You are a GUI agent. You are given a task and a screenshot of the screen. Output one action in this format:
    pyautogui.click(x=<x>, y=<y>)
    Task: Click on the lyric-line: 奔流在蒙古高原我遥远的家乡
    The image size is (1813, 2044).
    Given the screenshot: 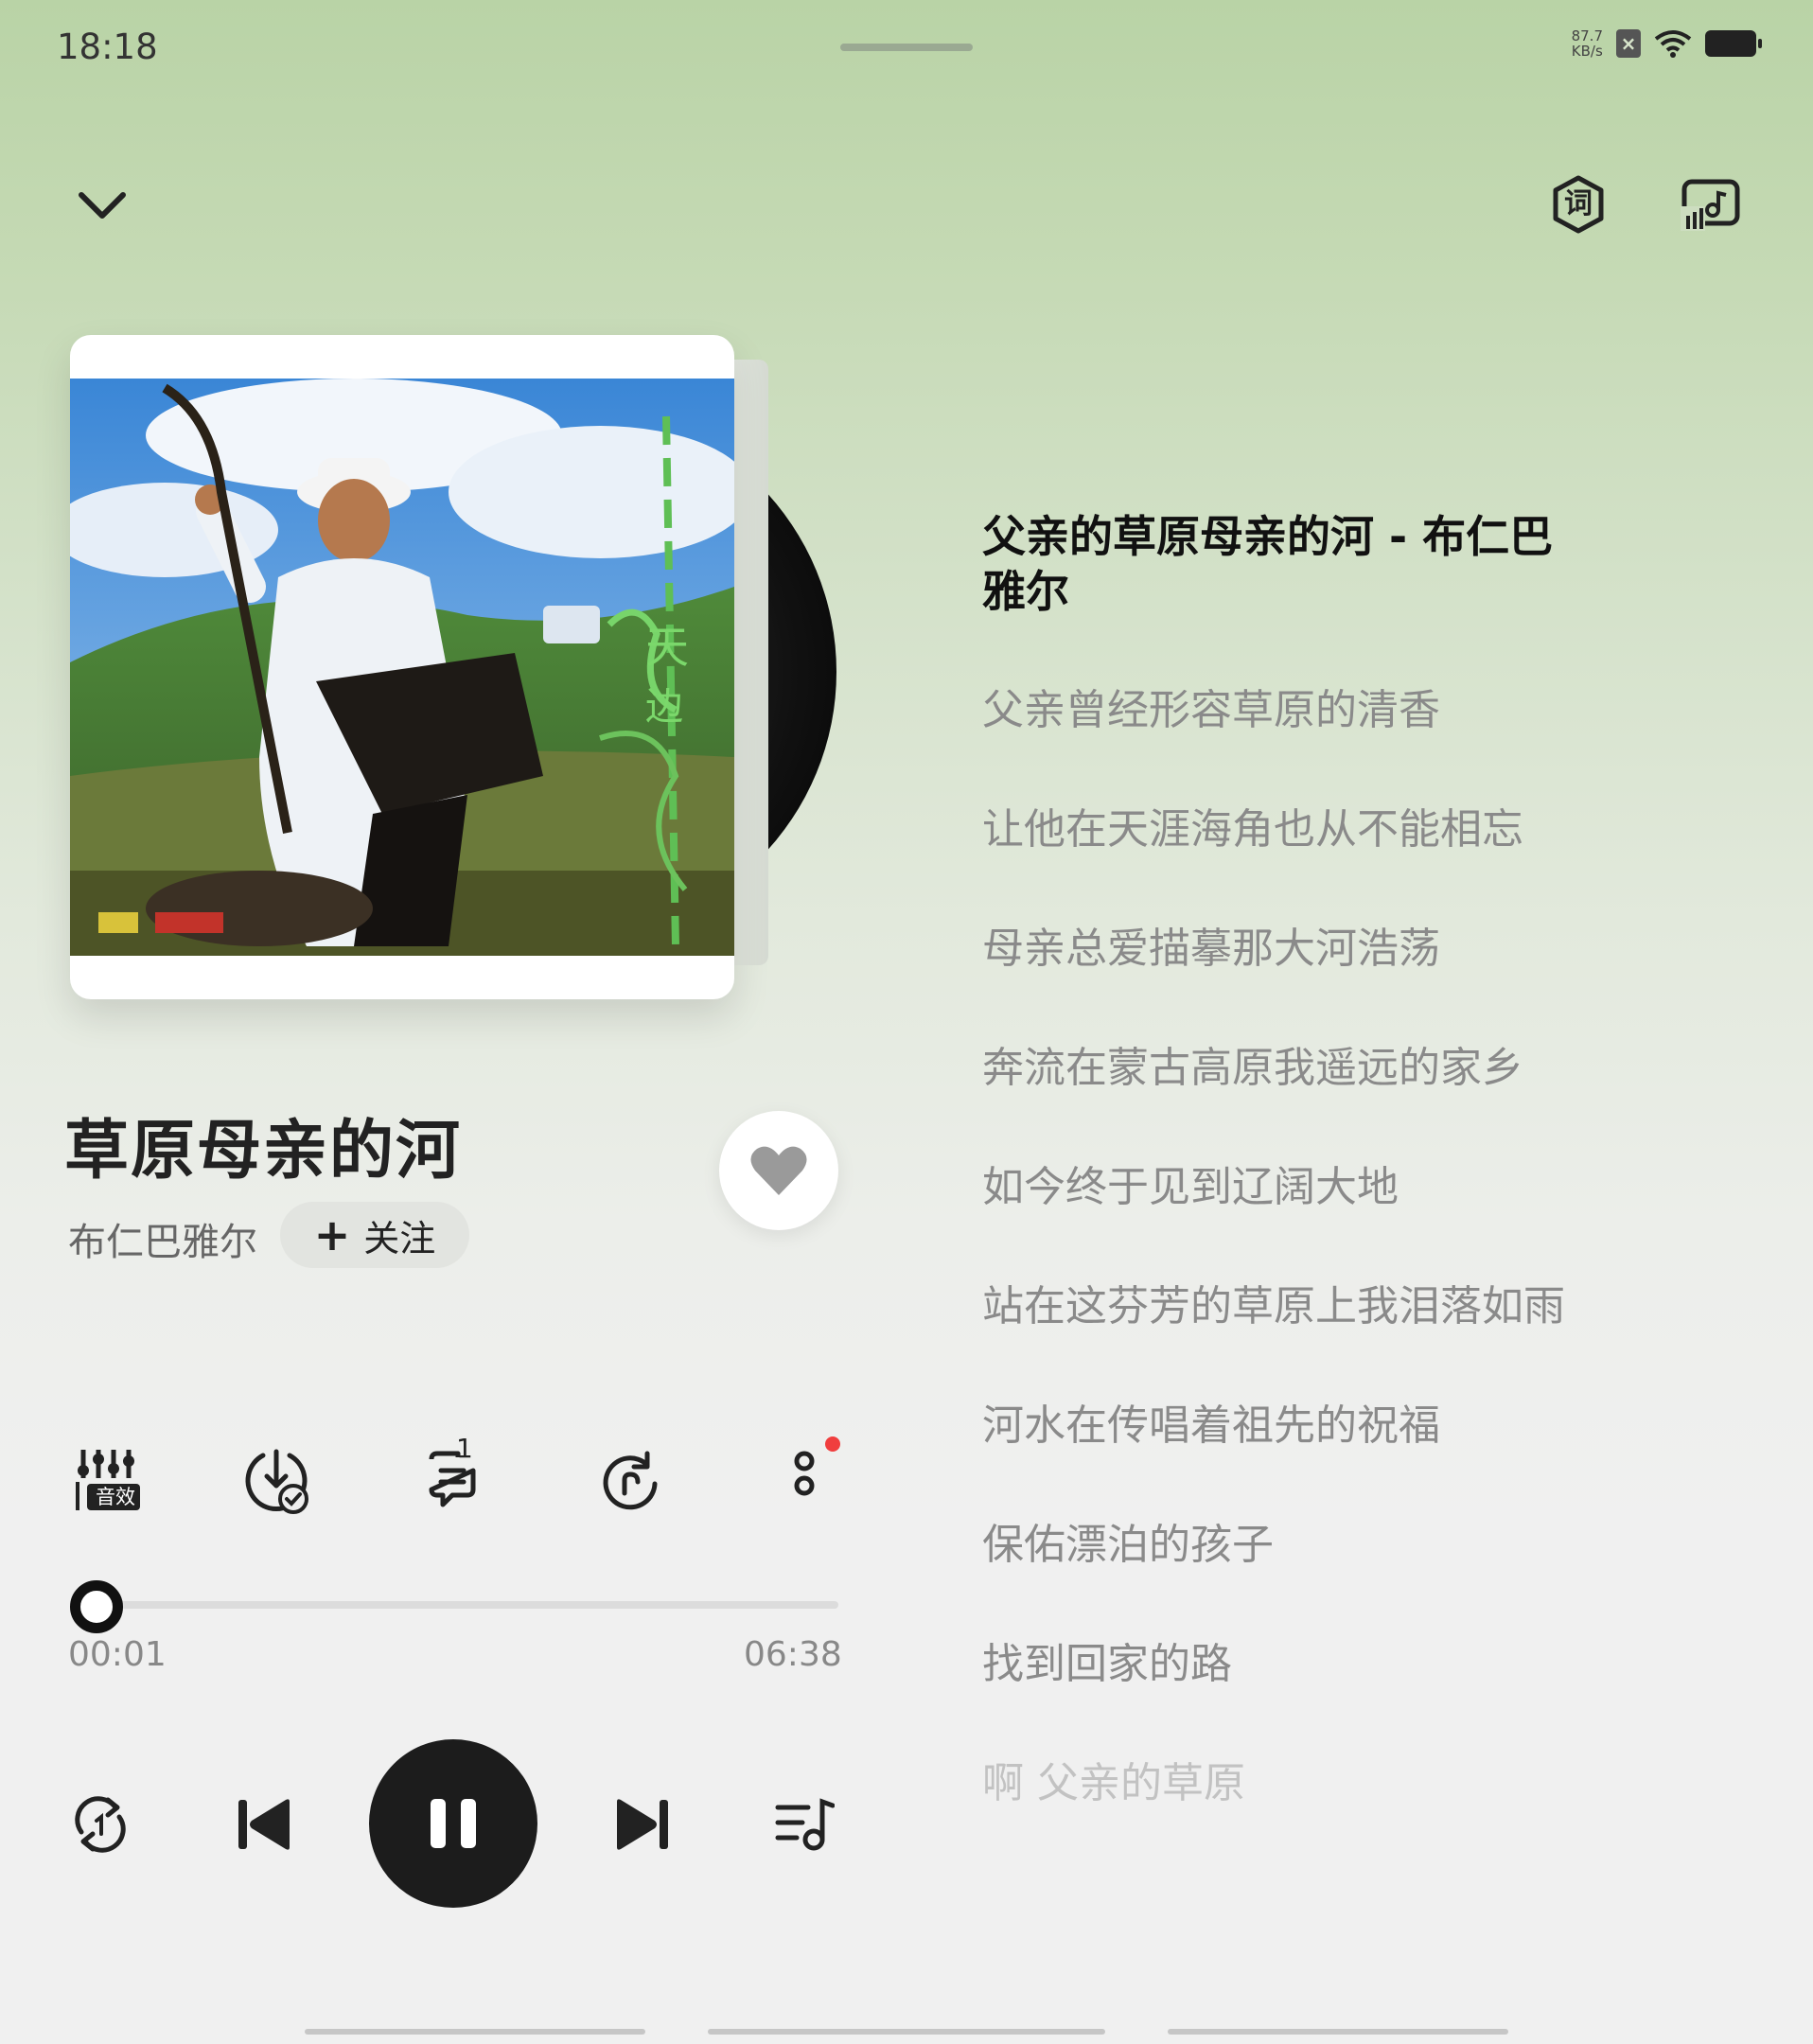 What is the action you would take?
    pyautogui.click(x=1285, y=1068)
    